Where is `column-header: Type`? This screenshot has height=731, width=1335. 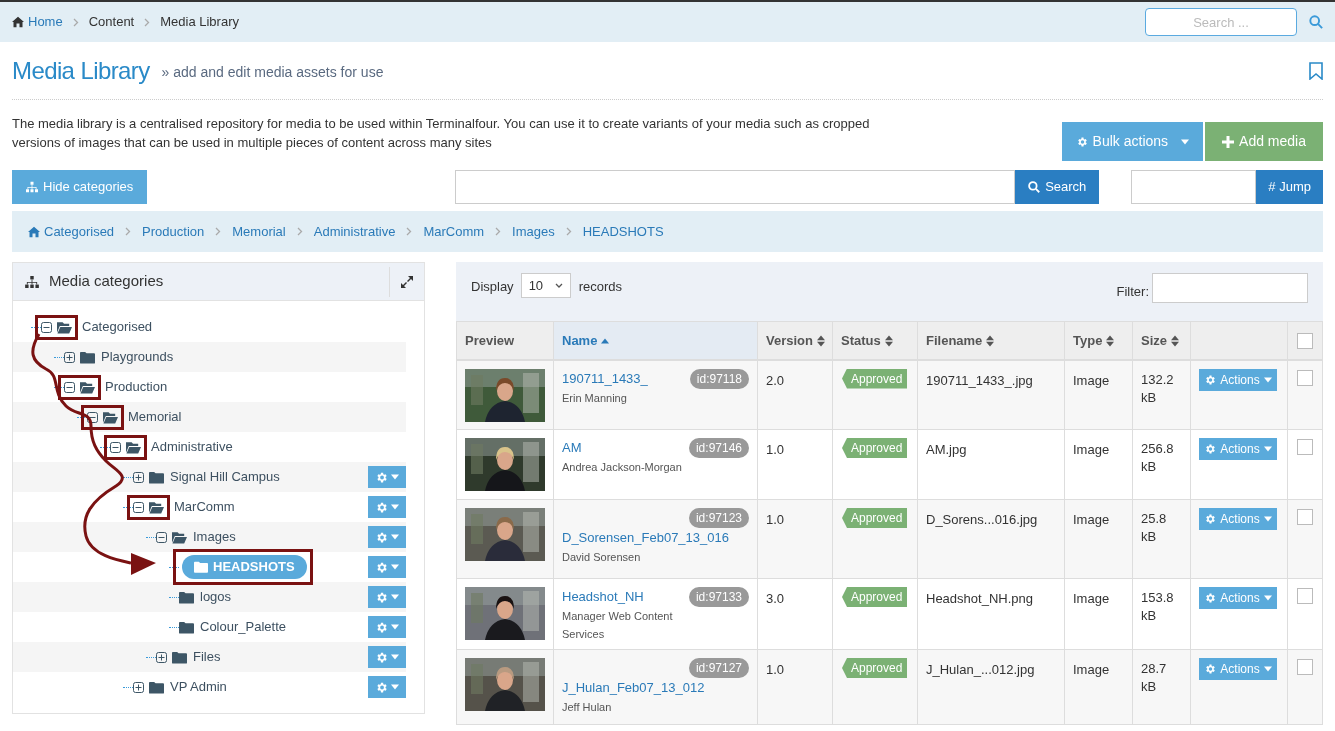 column-header: Type is located at coordinates (1098, 340).